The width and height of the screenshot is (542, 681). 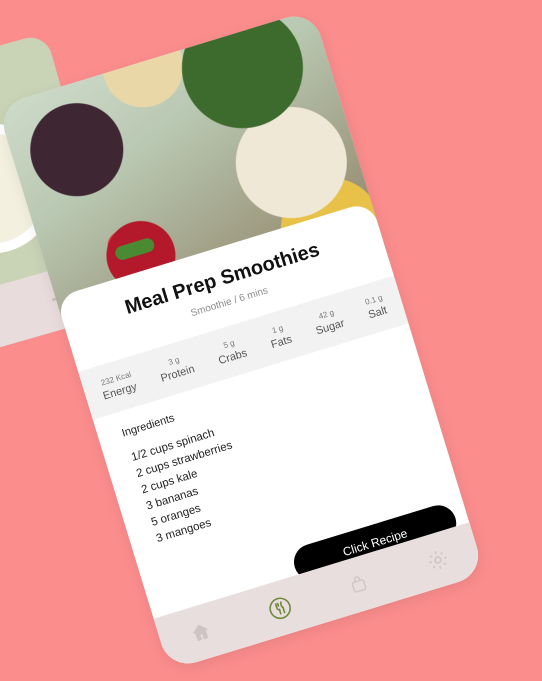 I want to click on nutrition-salt: 0.1 g Salt, so click(x=376, y=307).